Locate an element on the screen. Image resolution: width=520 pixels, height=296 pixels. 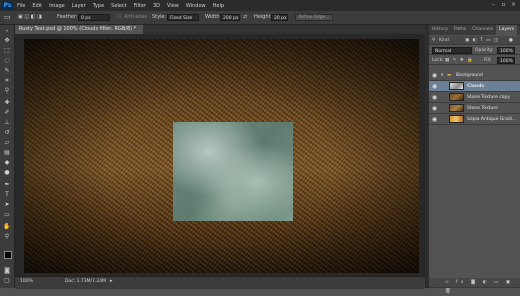
menu-image: Image is located at coordinates (57, 6).